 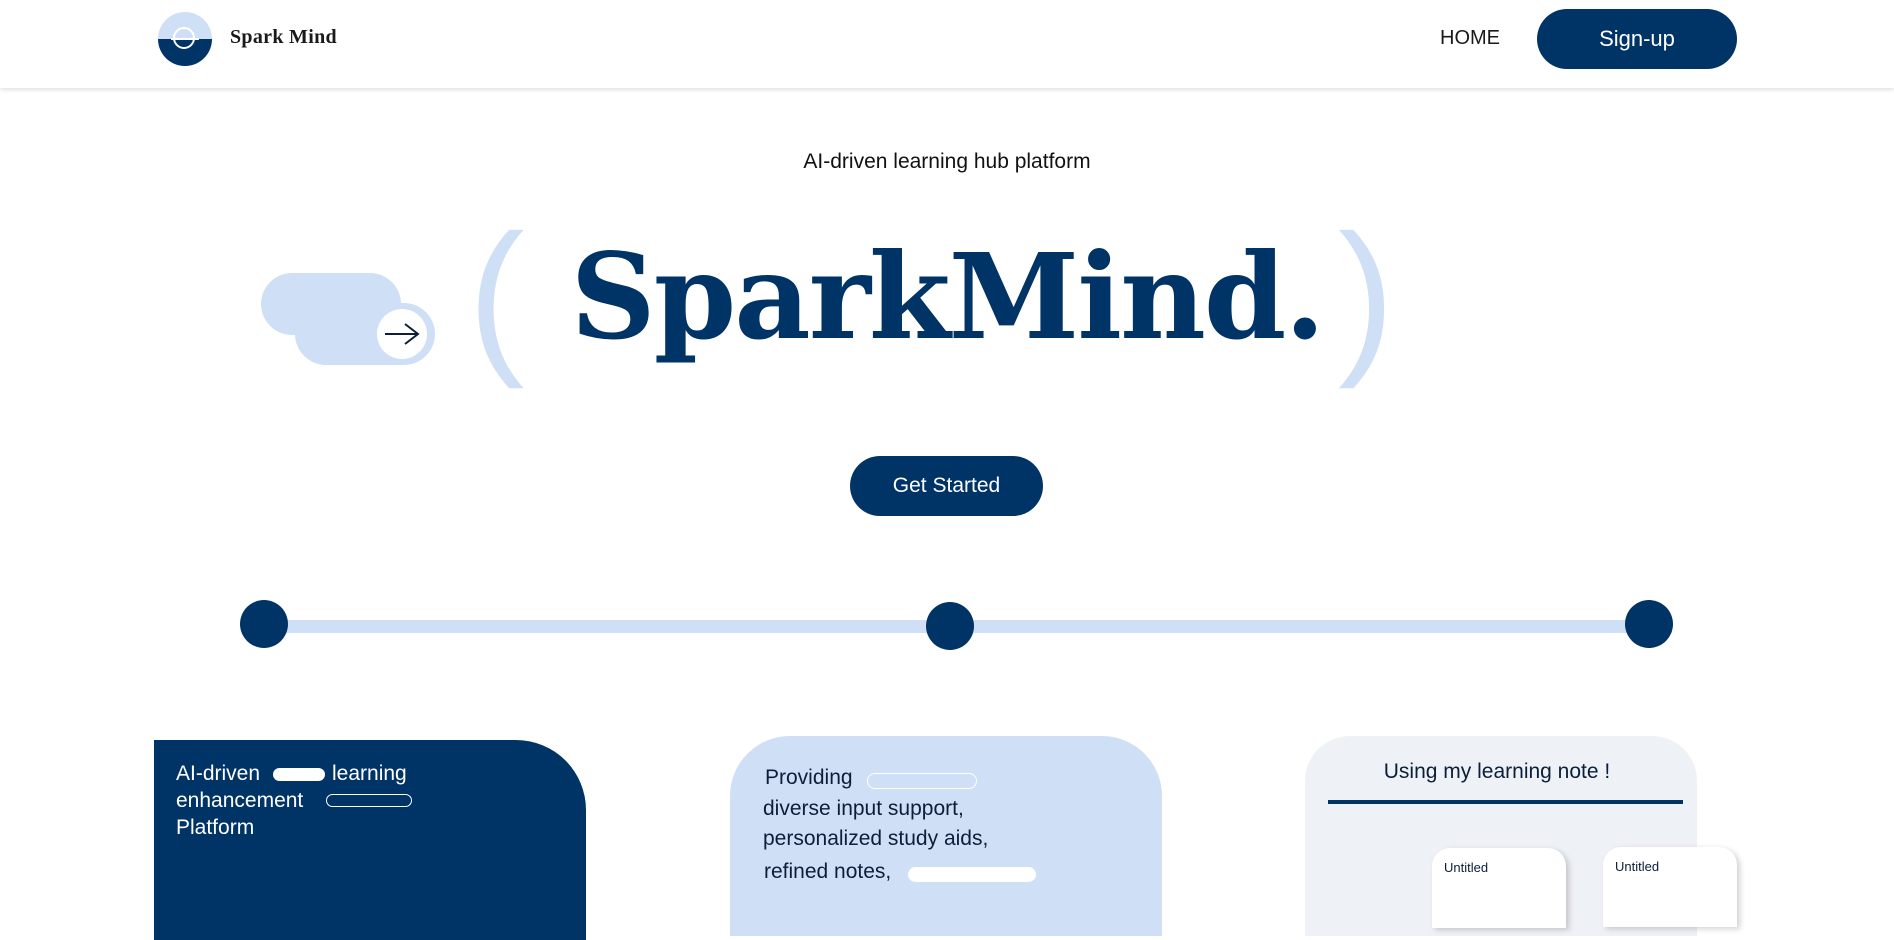 What do you see at coordinates (946, 486) in the screenshot?
I see `get-started-button: Get Started` at bounding box center [946, 486].